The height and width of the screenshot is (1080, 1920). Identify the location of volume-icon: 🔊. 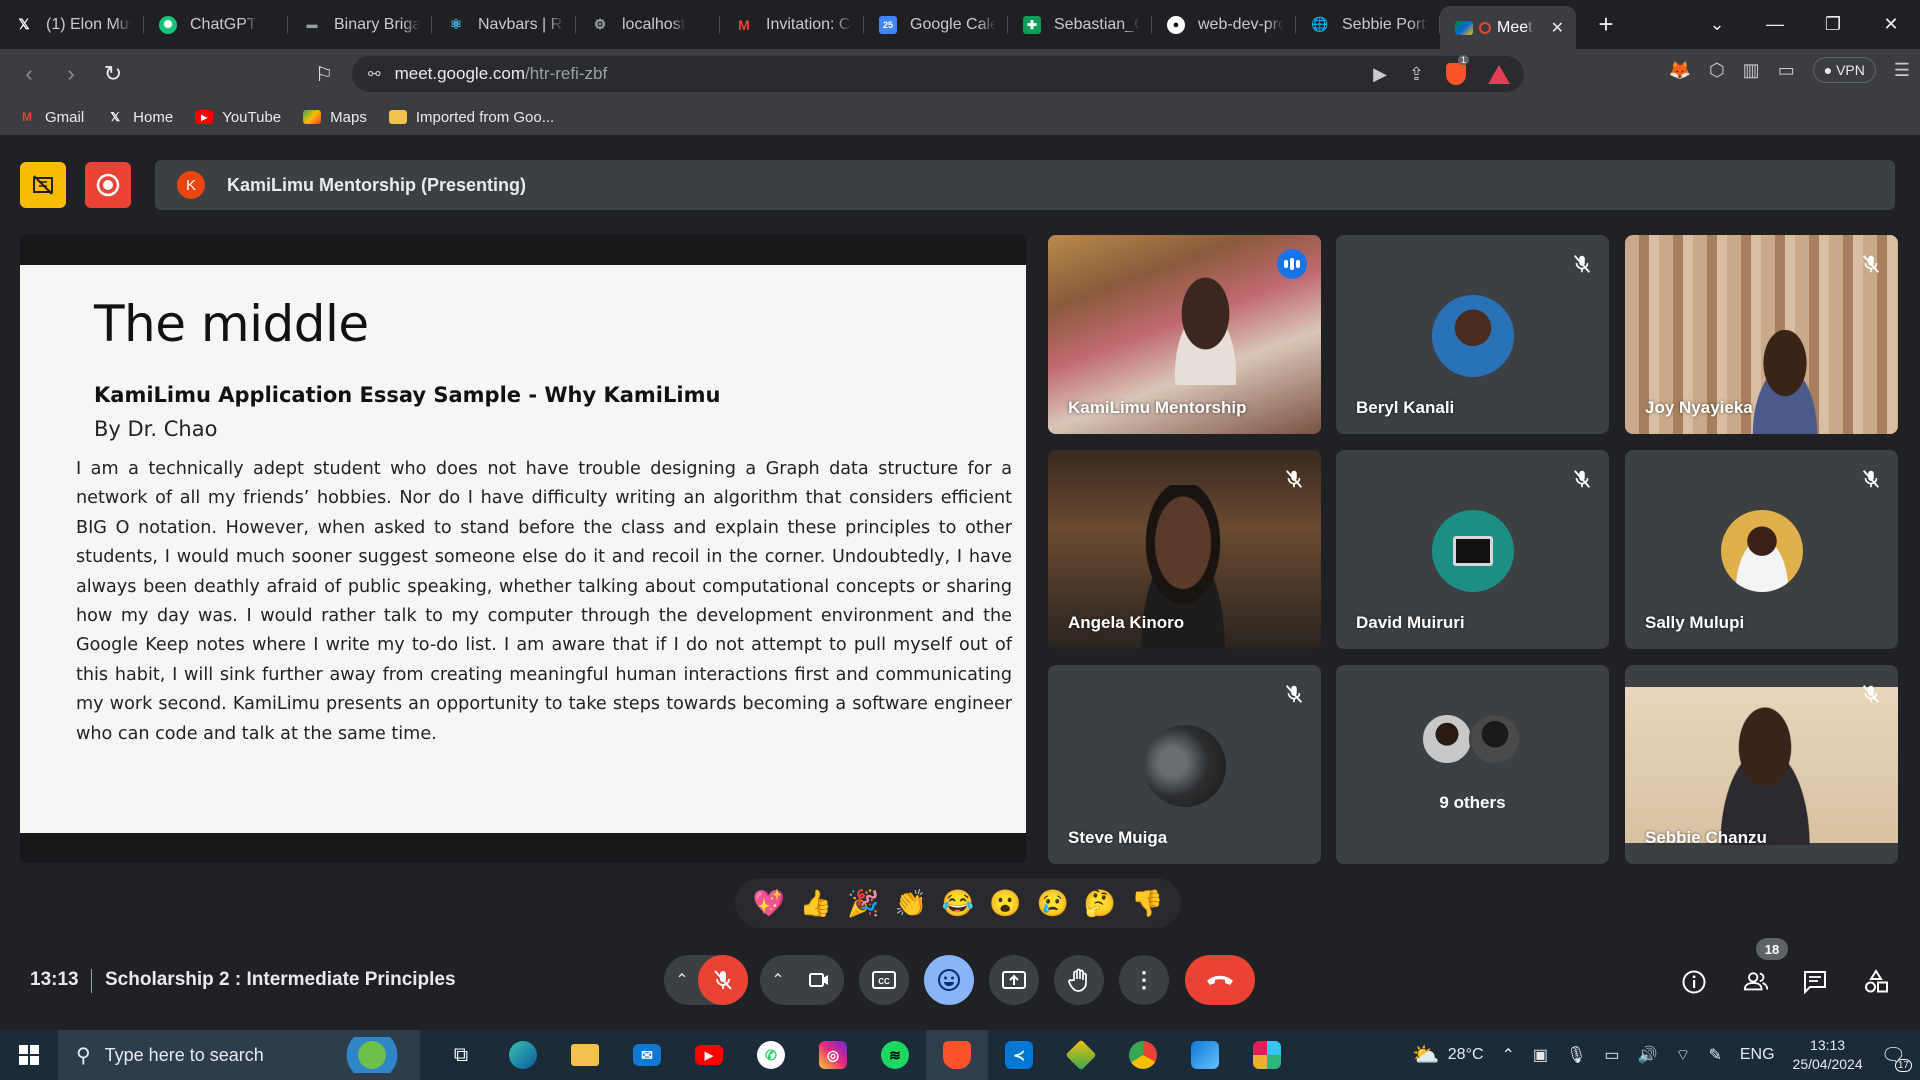
(1647, 1055).